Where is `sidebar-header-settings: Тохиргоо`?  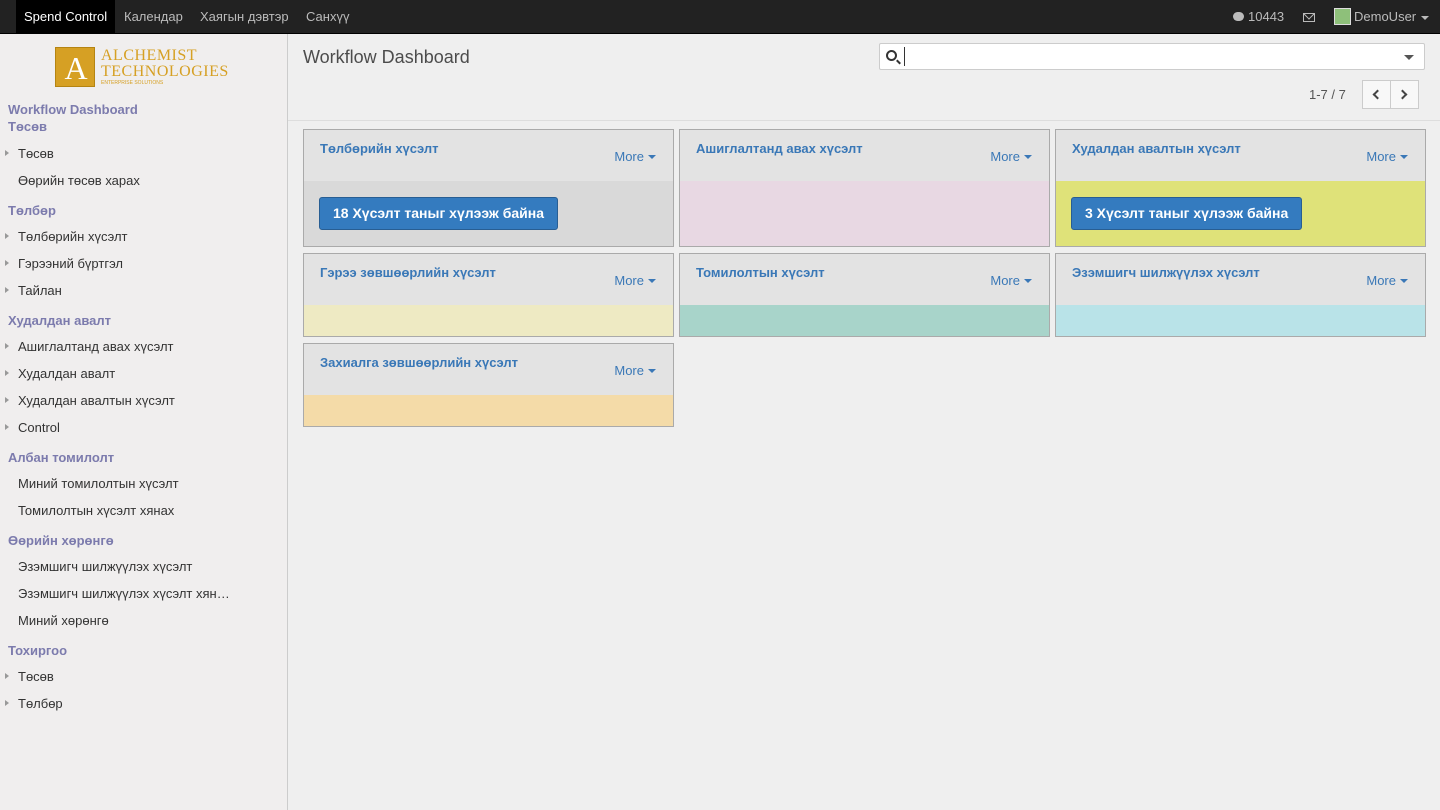
sidebar-header-settings: Тохиргоо is located at coordinates (38, 650).